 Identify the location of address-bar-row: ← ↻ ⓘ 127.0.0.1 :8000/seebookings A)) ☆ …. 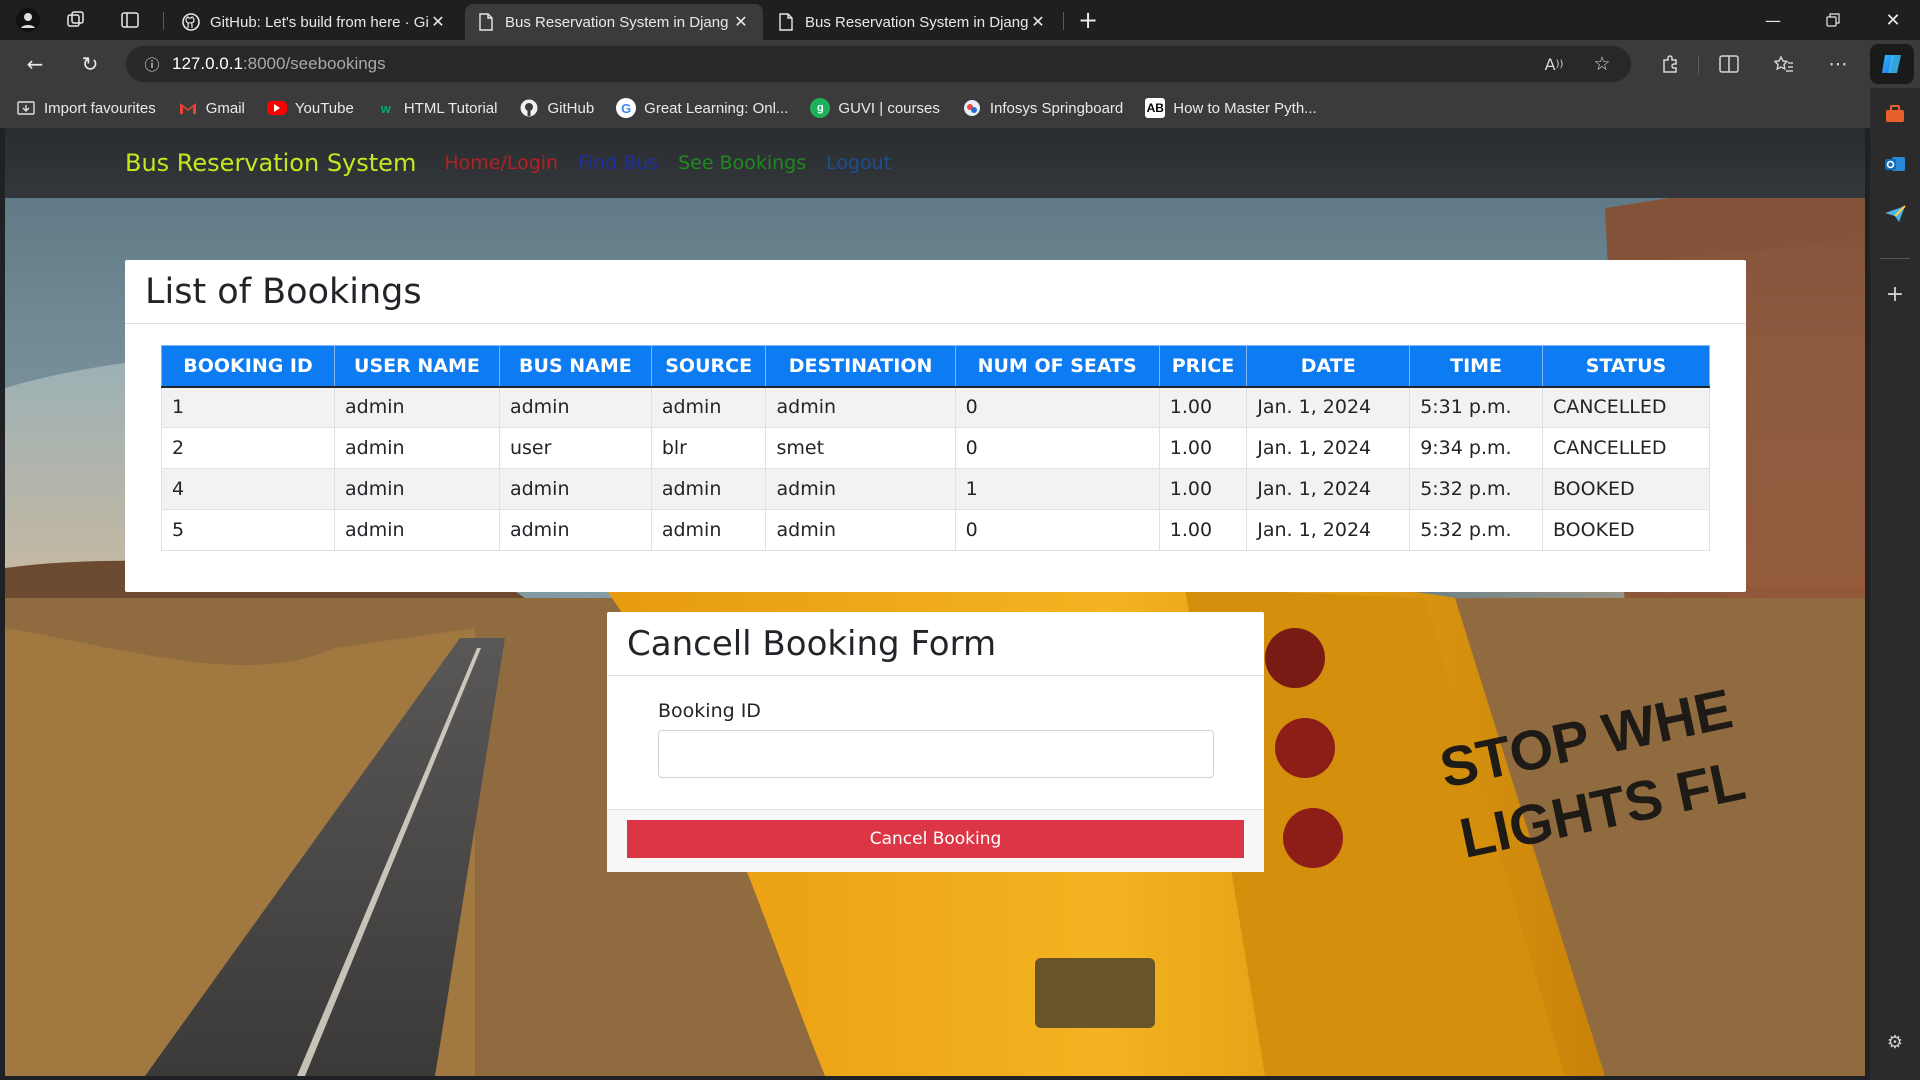
(960, 64).